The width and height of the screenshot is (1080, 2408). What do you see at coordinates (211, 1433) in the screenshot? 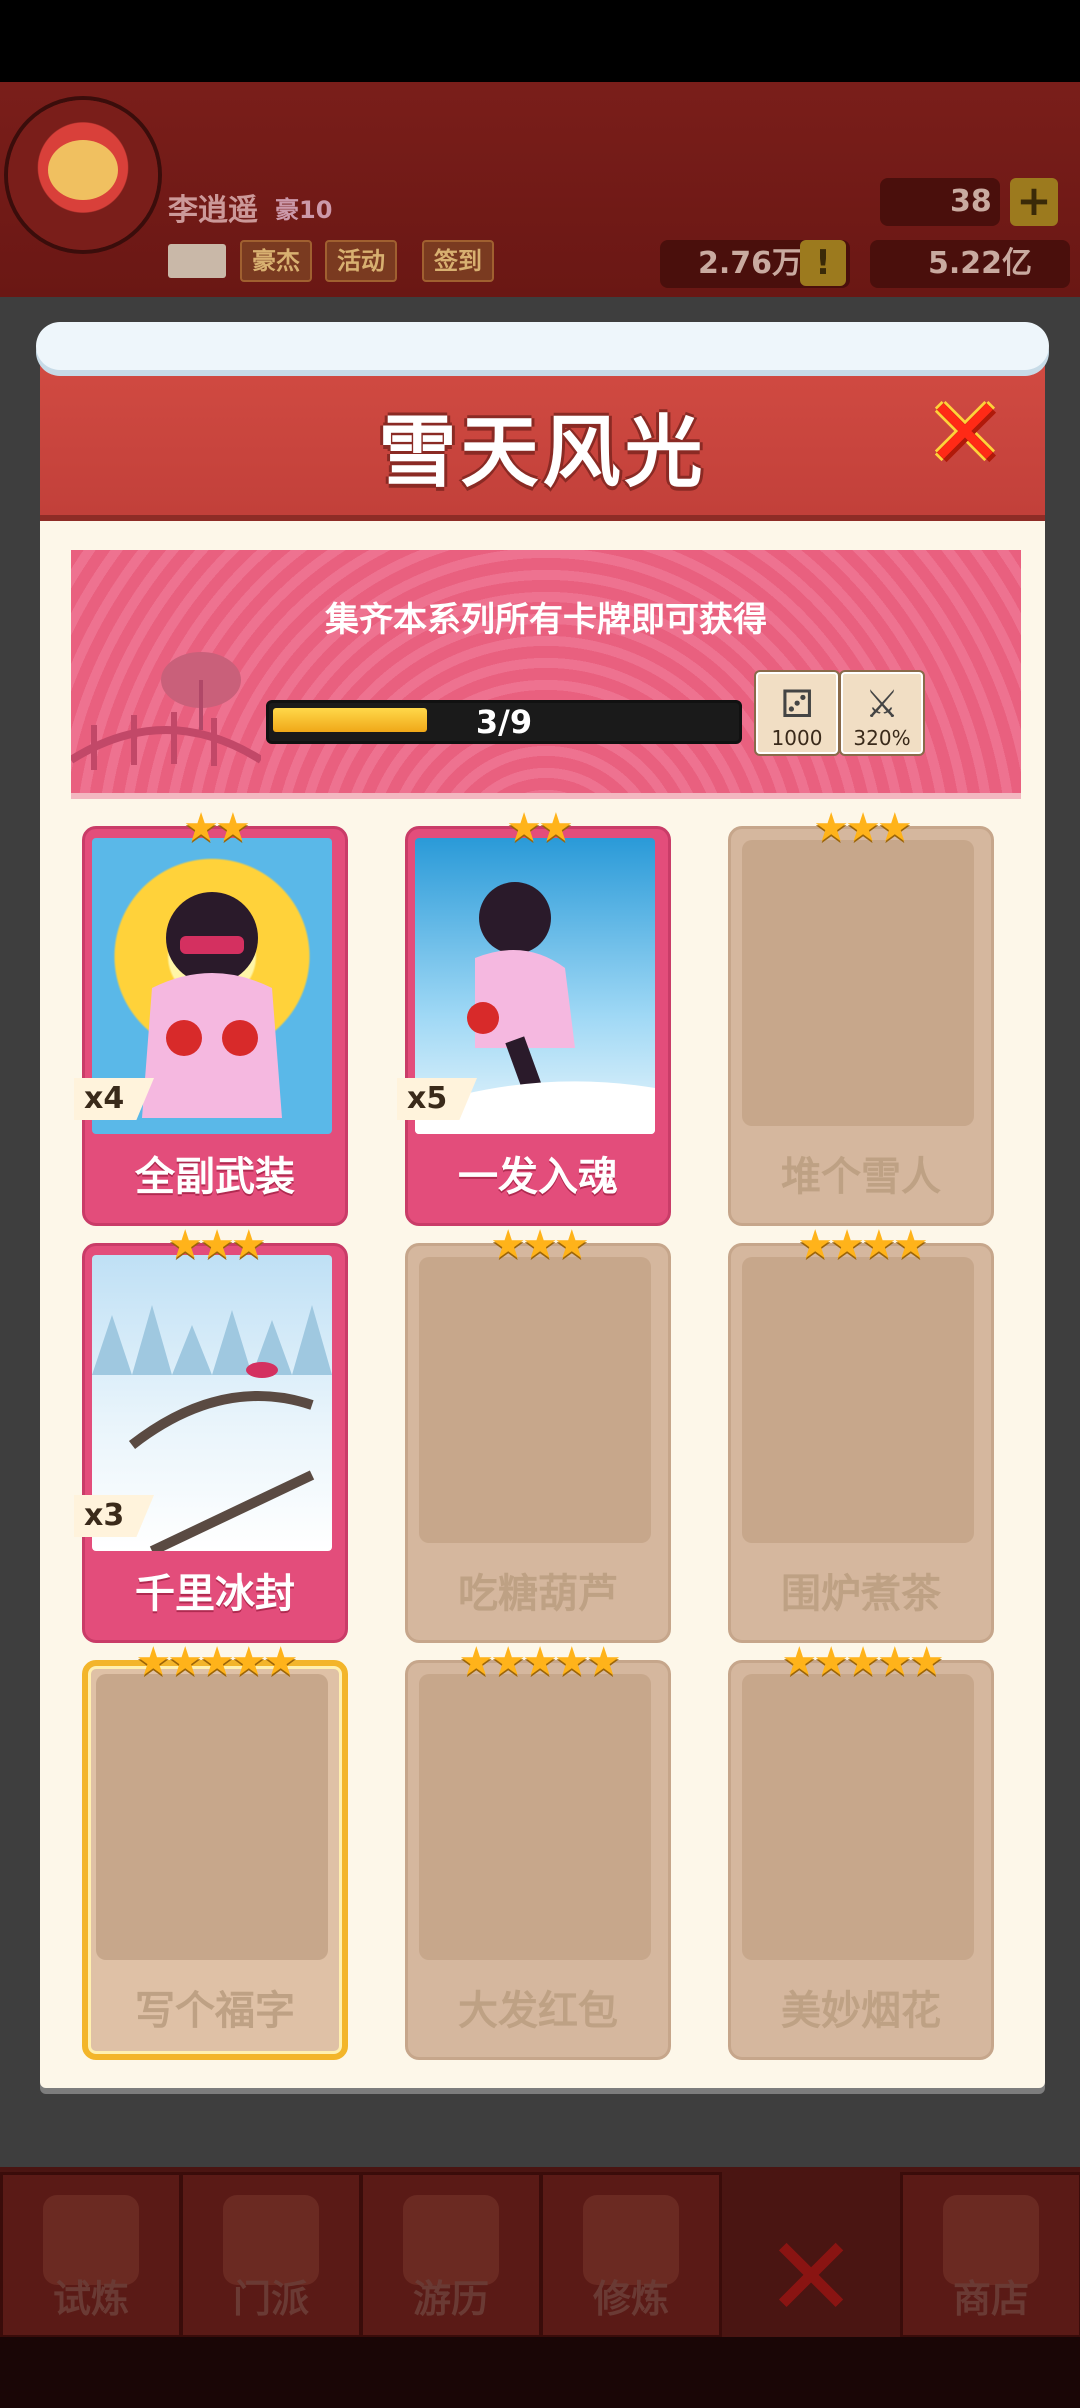
I see `card-3: x3 千里冰封 ★★★` at bounding box center [211, 1433].